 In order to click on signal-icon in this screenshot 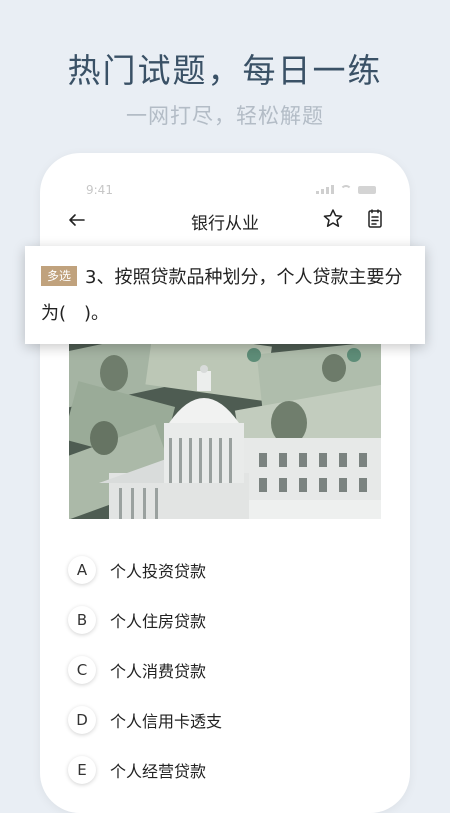, I will do `click(325, 189)`.